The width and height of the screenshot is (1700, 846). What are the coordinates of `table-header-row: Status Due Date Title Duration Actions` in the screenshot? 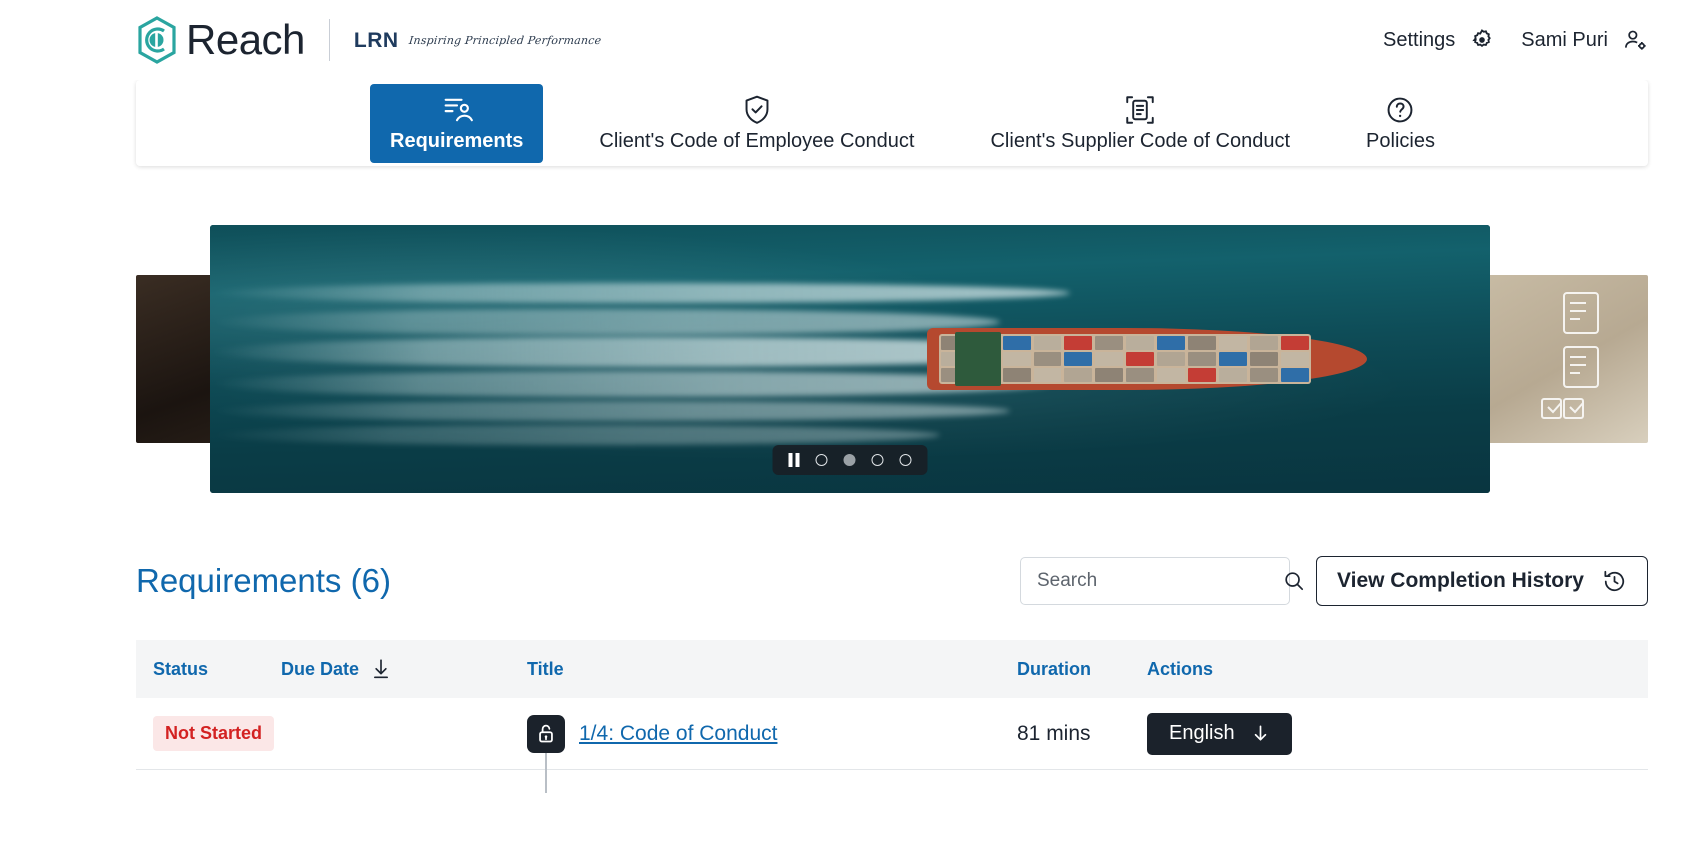 It's located at (892, 669).